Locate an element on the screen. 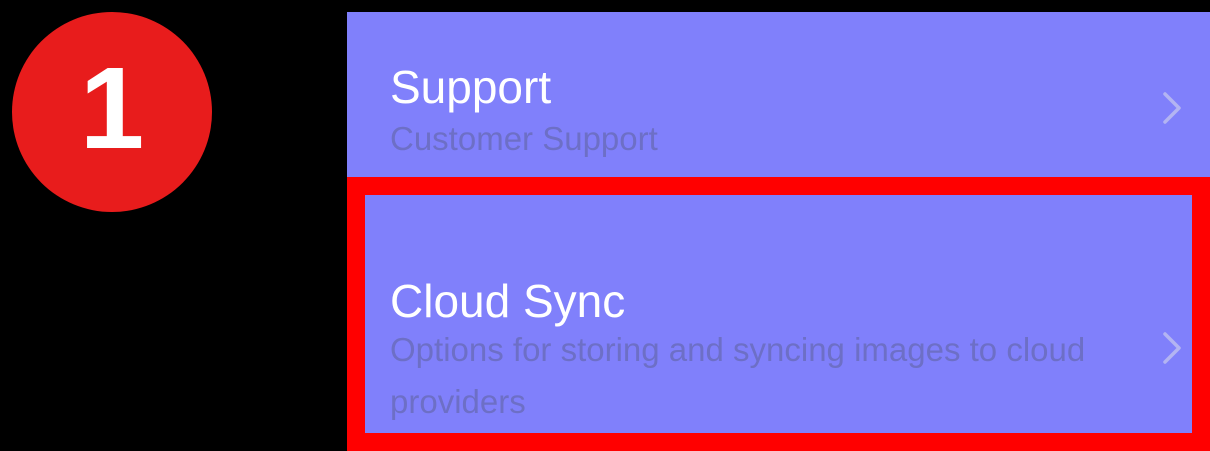 This screenshot has width=1210, height=451. step-number-badge: 1 is located at coordinates (112, 112).